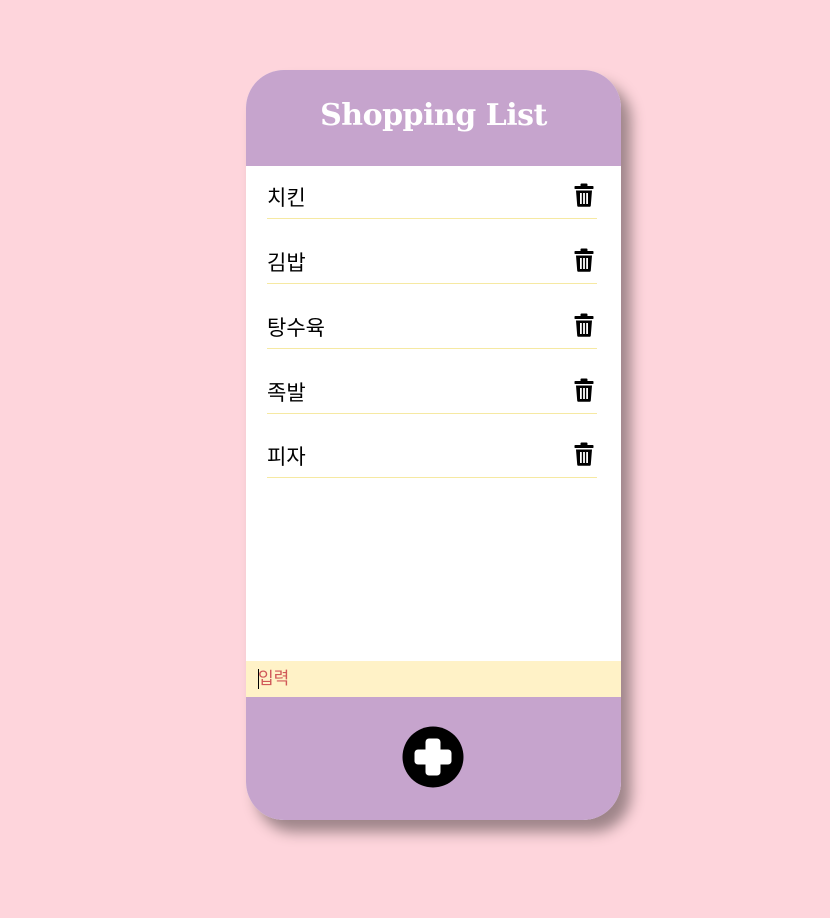 The height and width of the screenshot is (918, 830). Describe the element at coordinates (432, 451) in the screenshot. I see `list-item: 피자` at that location.